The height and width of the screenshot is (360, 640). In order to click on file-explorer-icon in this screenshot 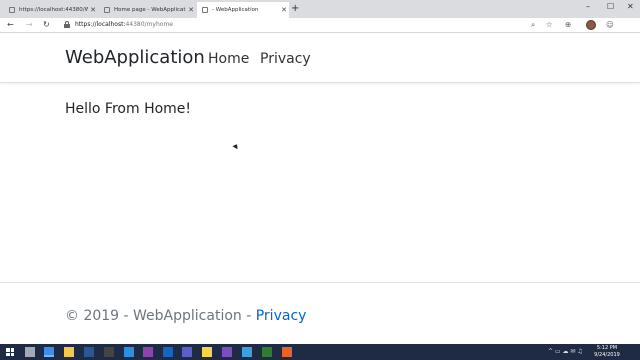, I will do `click(69, 352)`.